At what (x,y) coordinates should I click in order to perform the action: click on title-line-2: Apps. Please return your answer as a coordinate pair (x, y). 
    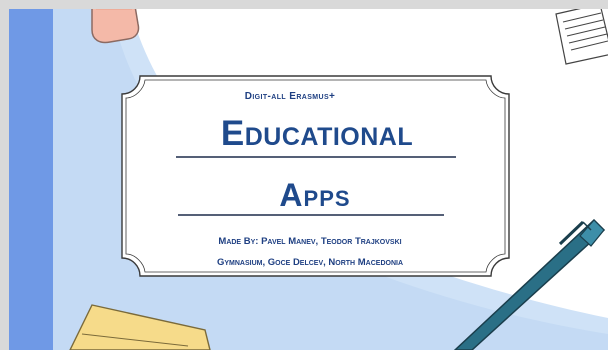
    Looking at the image, I should click on (315, 195).